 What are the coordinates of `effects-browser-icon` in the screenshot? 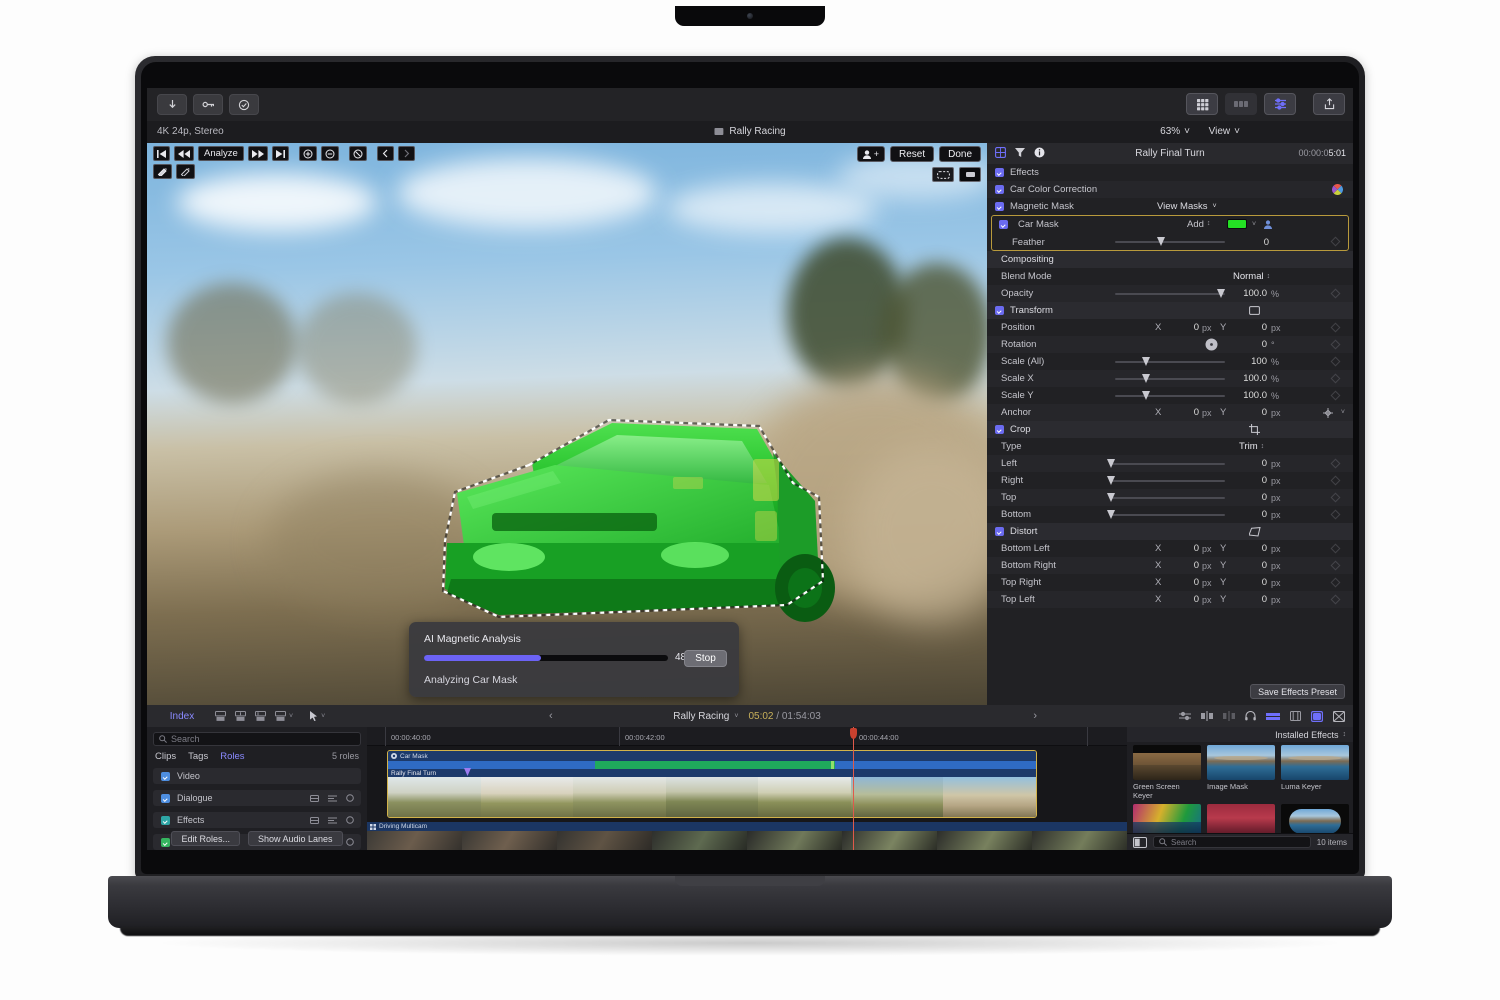 It's located at (1317, 716).